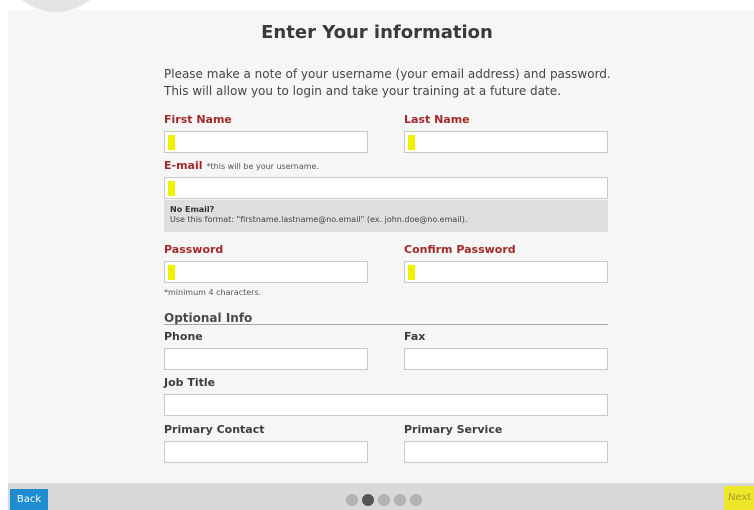 The width and height of the screenshot is (754, 510). I want to click on last-name-label: Last Name, so click(437, 119).